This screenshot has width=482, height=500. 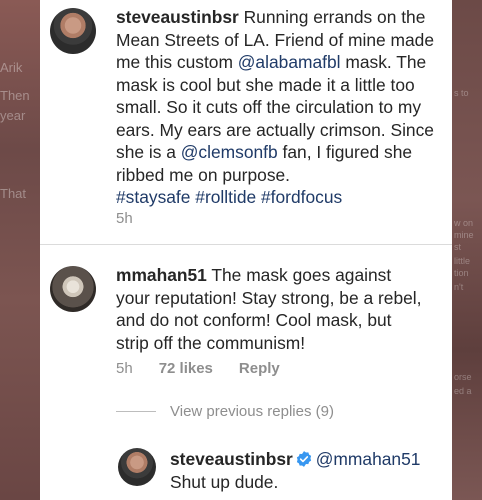 What do you see at coordinates (229, 197) in the screenshot?
I see `hashtags-link: #staysafe #rolltide #fordfocus` at bounding box center [229, 197].